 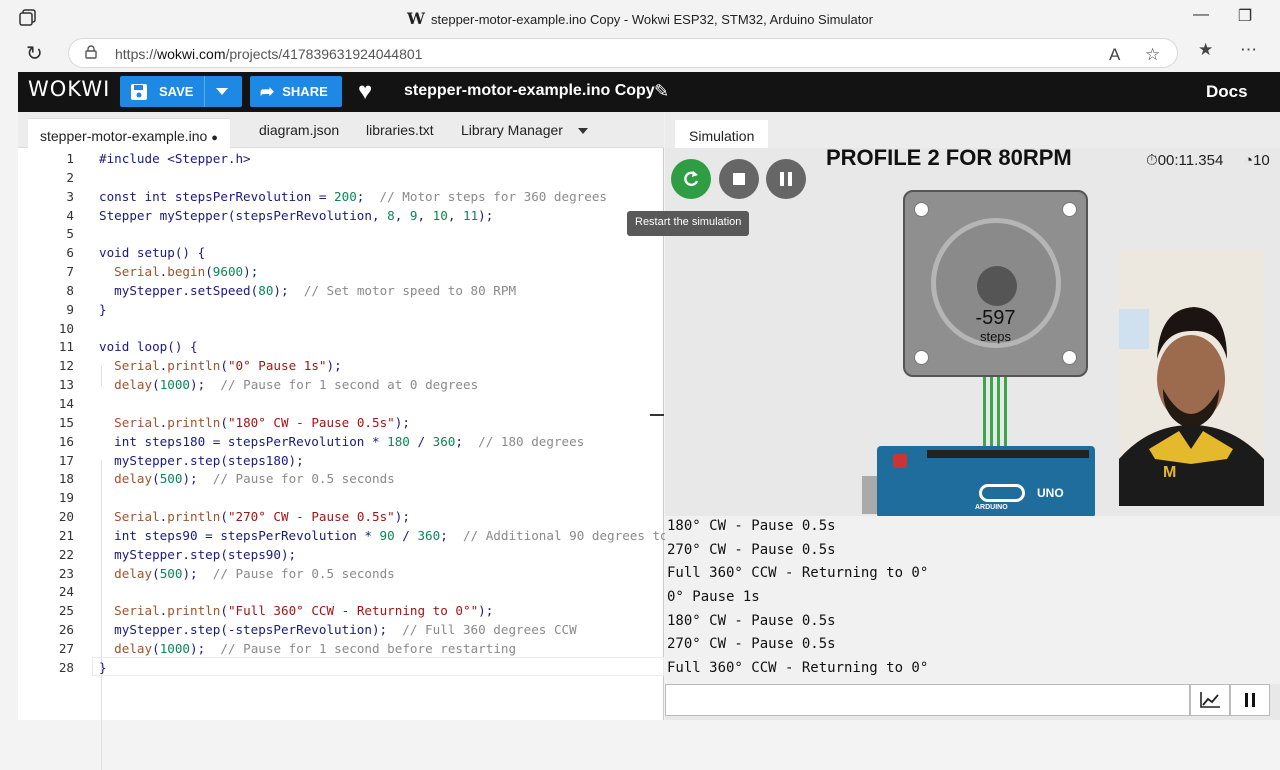 What do you see at coordinates (1248, 50) in the screenshot?
I see `more-menu-icon: ⋯` at bounding box center [1248, 50].